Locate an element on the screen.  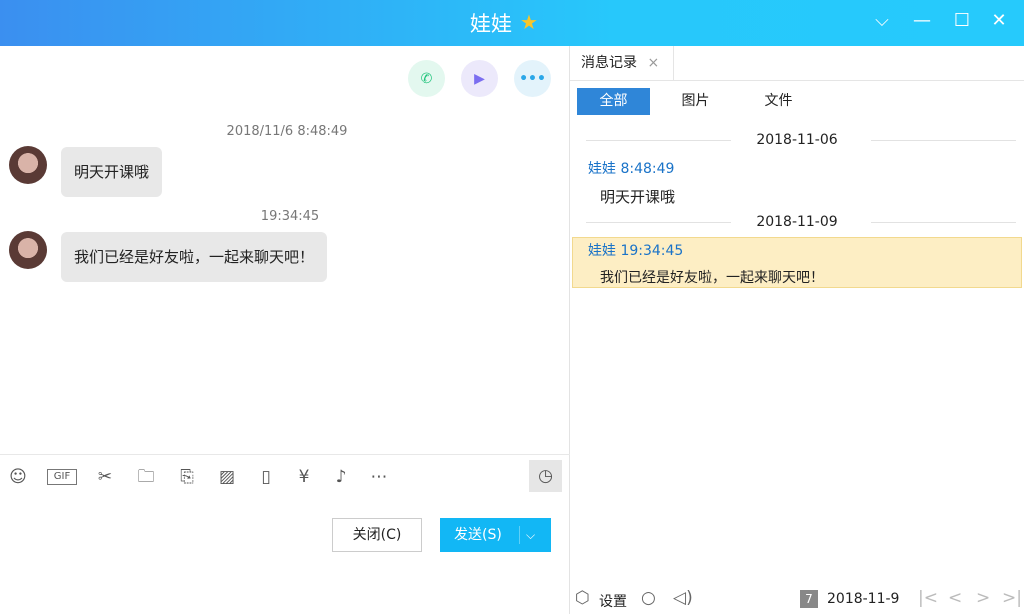
history-sender: 娃娃 8:48:49 is located at coordinates (631, 169).